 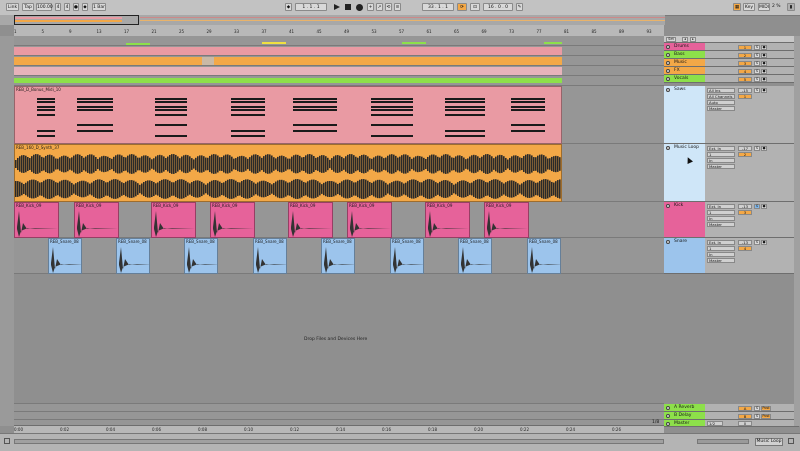 I want to click on track-name: Music Loop, so click(x=684, y=172).